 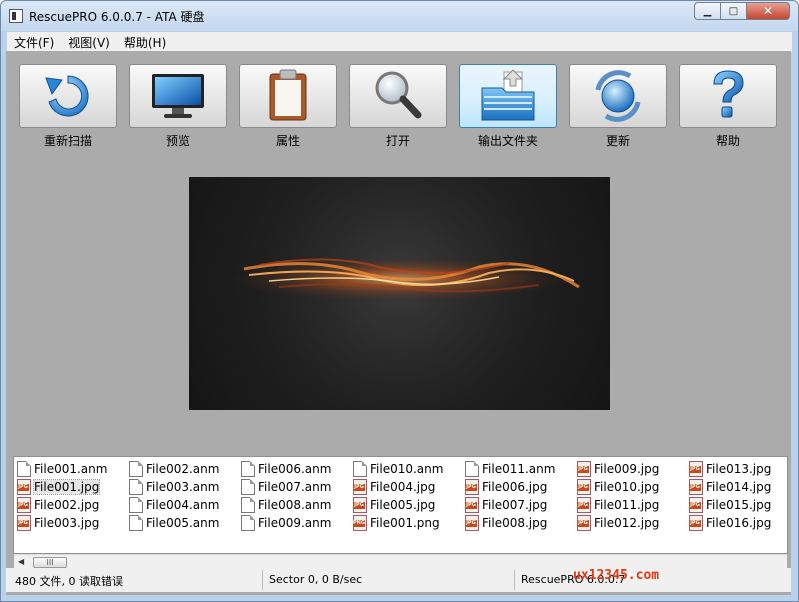 What do you see at coordinates (183, 487) in the screenshot?
I see `file-name: File003.anm` at bounding box center [183, 487].